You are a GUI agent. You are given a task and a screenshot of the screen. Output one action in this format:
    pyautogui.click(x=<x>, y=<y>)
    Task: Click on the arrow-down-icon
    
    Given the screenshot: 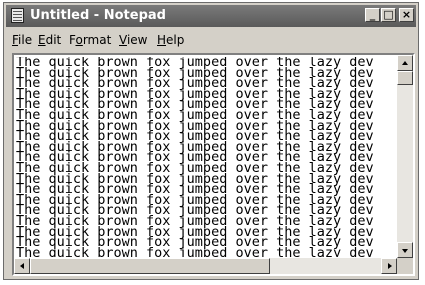 What is the action you would take?
    pyautogui.click(x=405, y=251)
    